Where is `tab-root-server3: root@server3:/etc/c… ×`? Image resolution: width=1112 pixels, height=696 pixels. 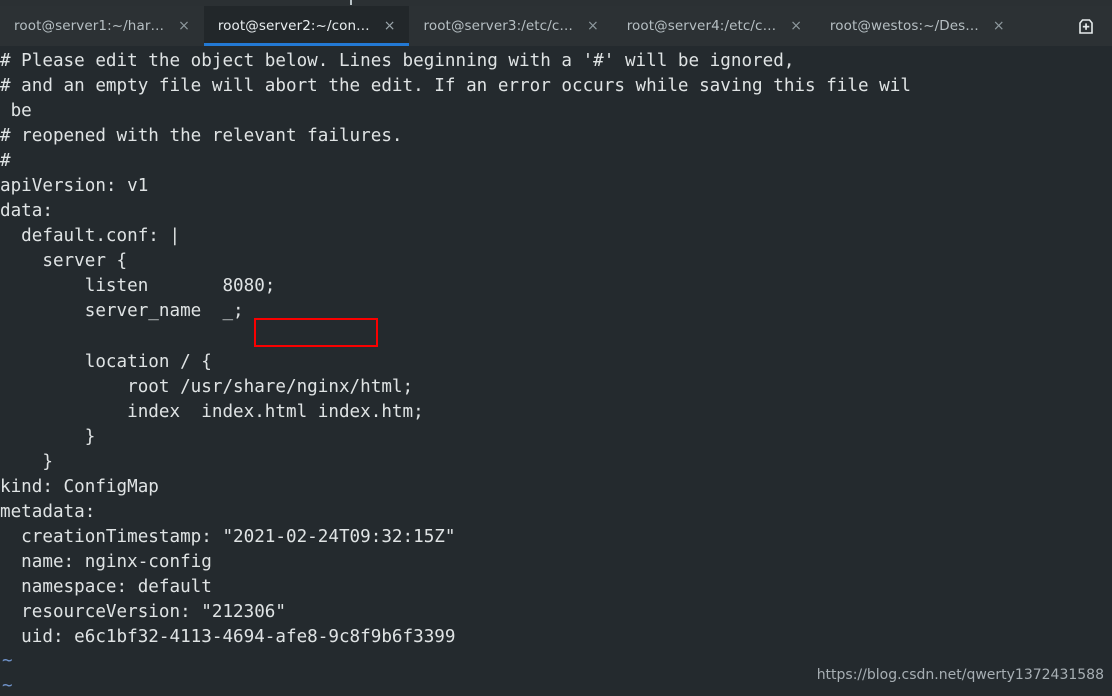
tab-root-server3: root@server3:/etc/c… × is located at coordinates (511, 26).